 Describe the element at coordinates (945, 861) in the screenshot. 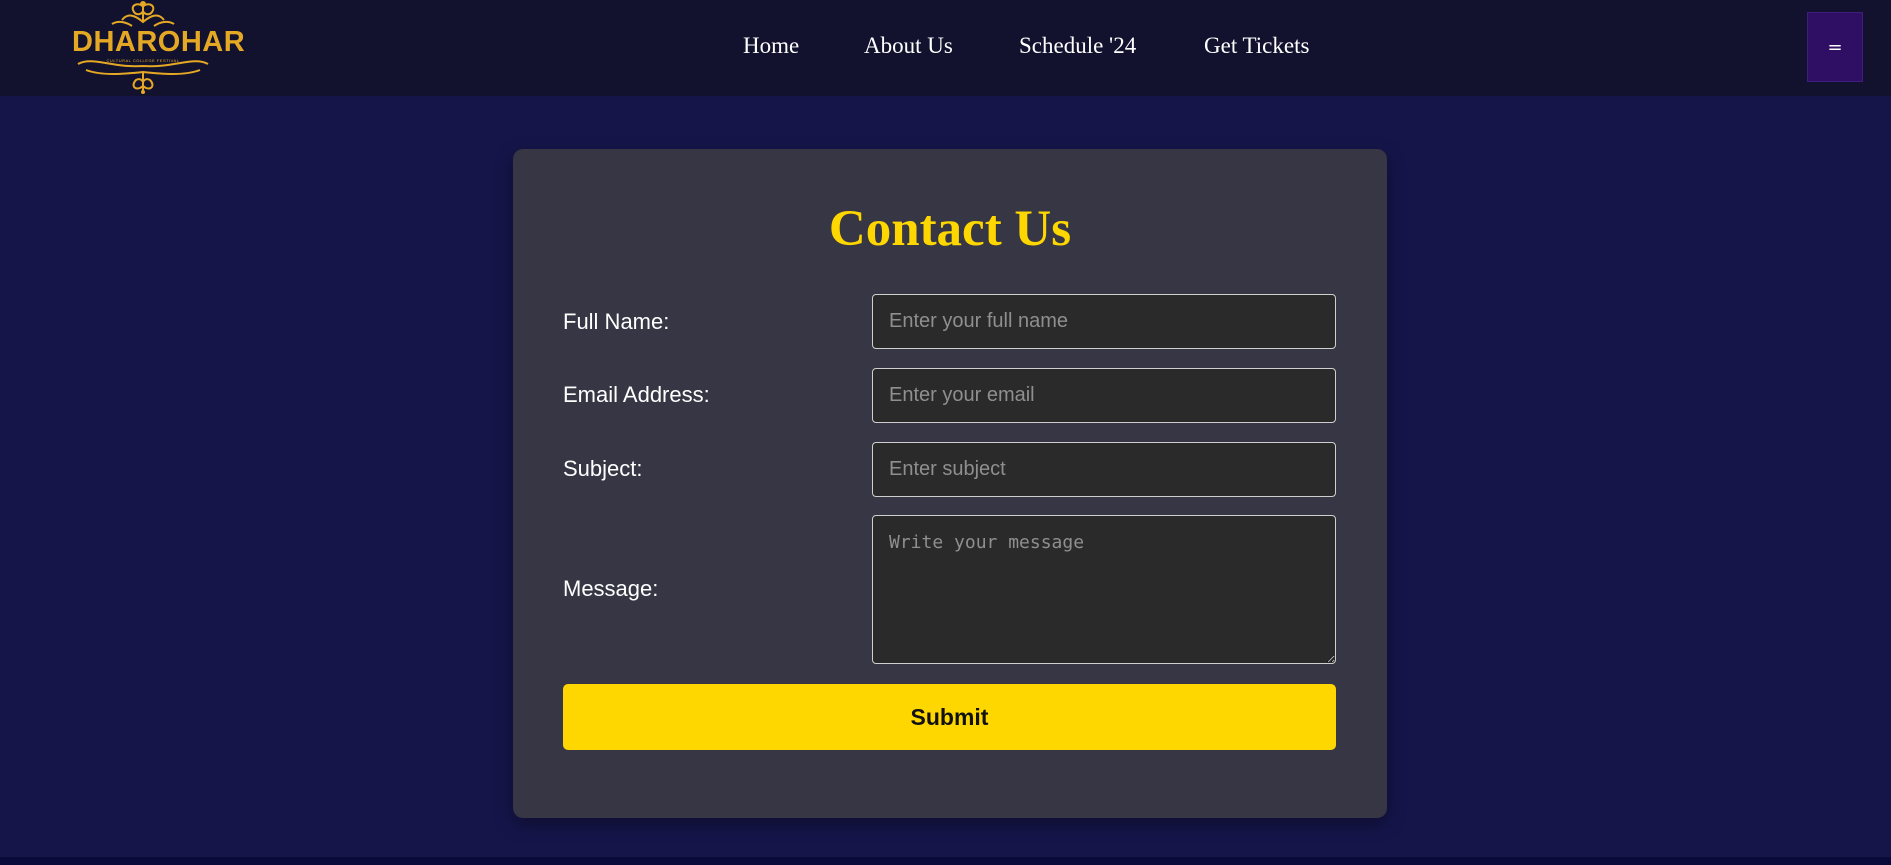

I see `footer-edge` at that location.